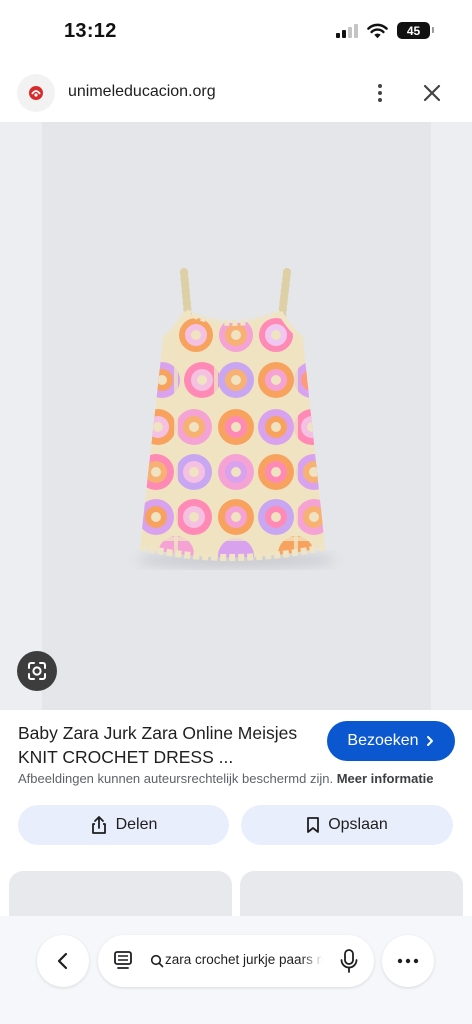 The height and width of the screenshot is (1024, 472). I want to click on wifi-icon, so click(377, 30).